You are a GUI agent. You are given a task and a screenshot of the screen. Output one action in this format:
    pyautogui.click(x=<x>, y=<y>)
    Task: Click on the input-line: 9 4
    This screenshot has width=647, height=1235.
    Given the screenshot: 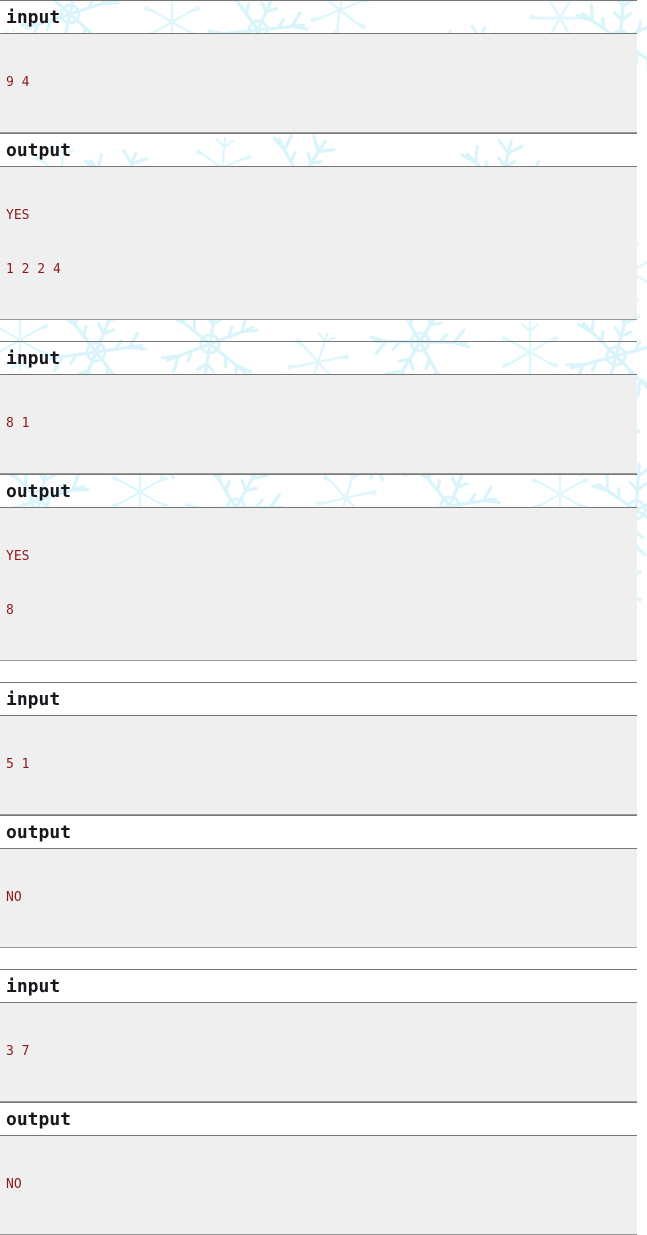 What is the action you would take?
    pyautogui.click(x=18, y=82)
    